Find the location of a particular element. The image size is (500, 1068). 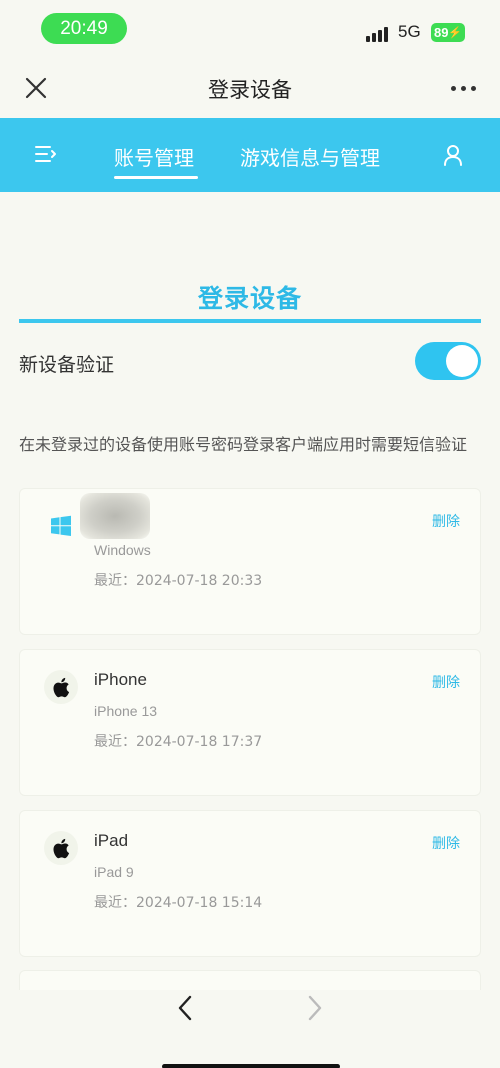

device-model: Windows is located at coordinates (122, 550).